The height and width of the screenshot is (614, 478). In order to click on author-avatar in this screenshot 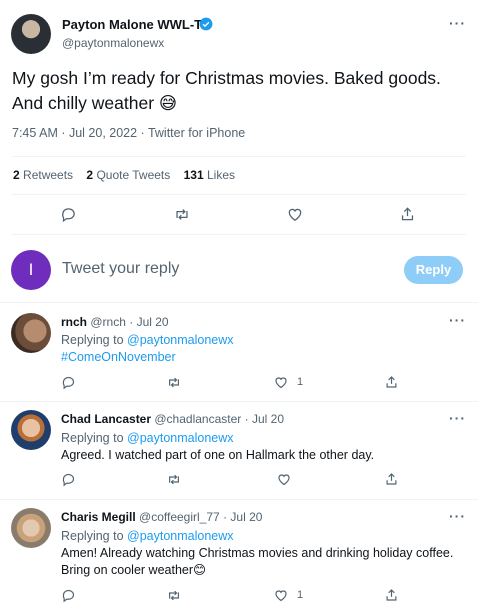, I will do `click(31, 34)`.